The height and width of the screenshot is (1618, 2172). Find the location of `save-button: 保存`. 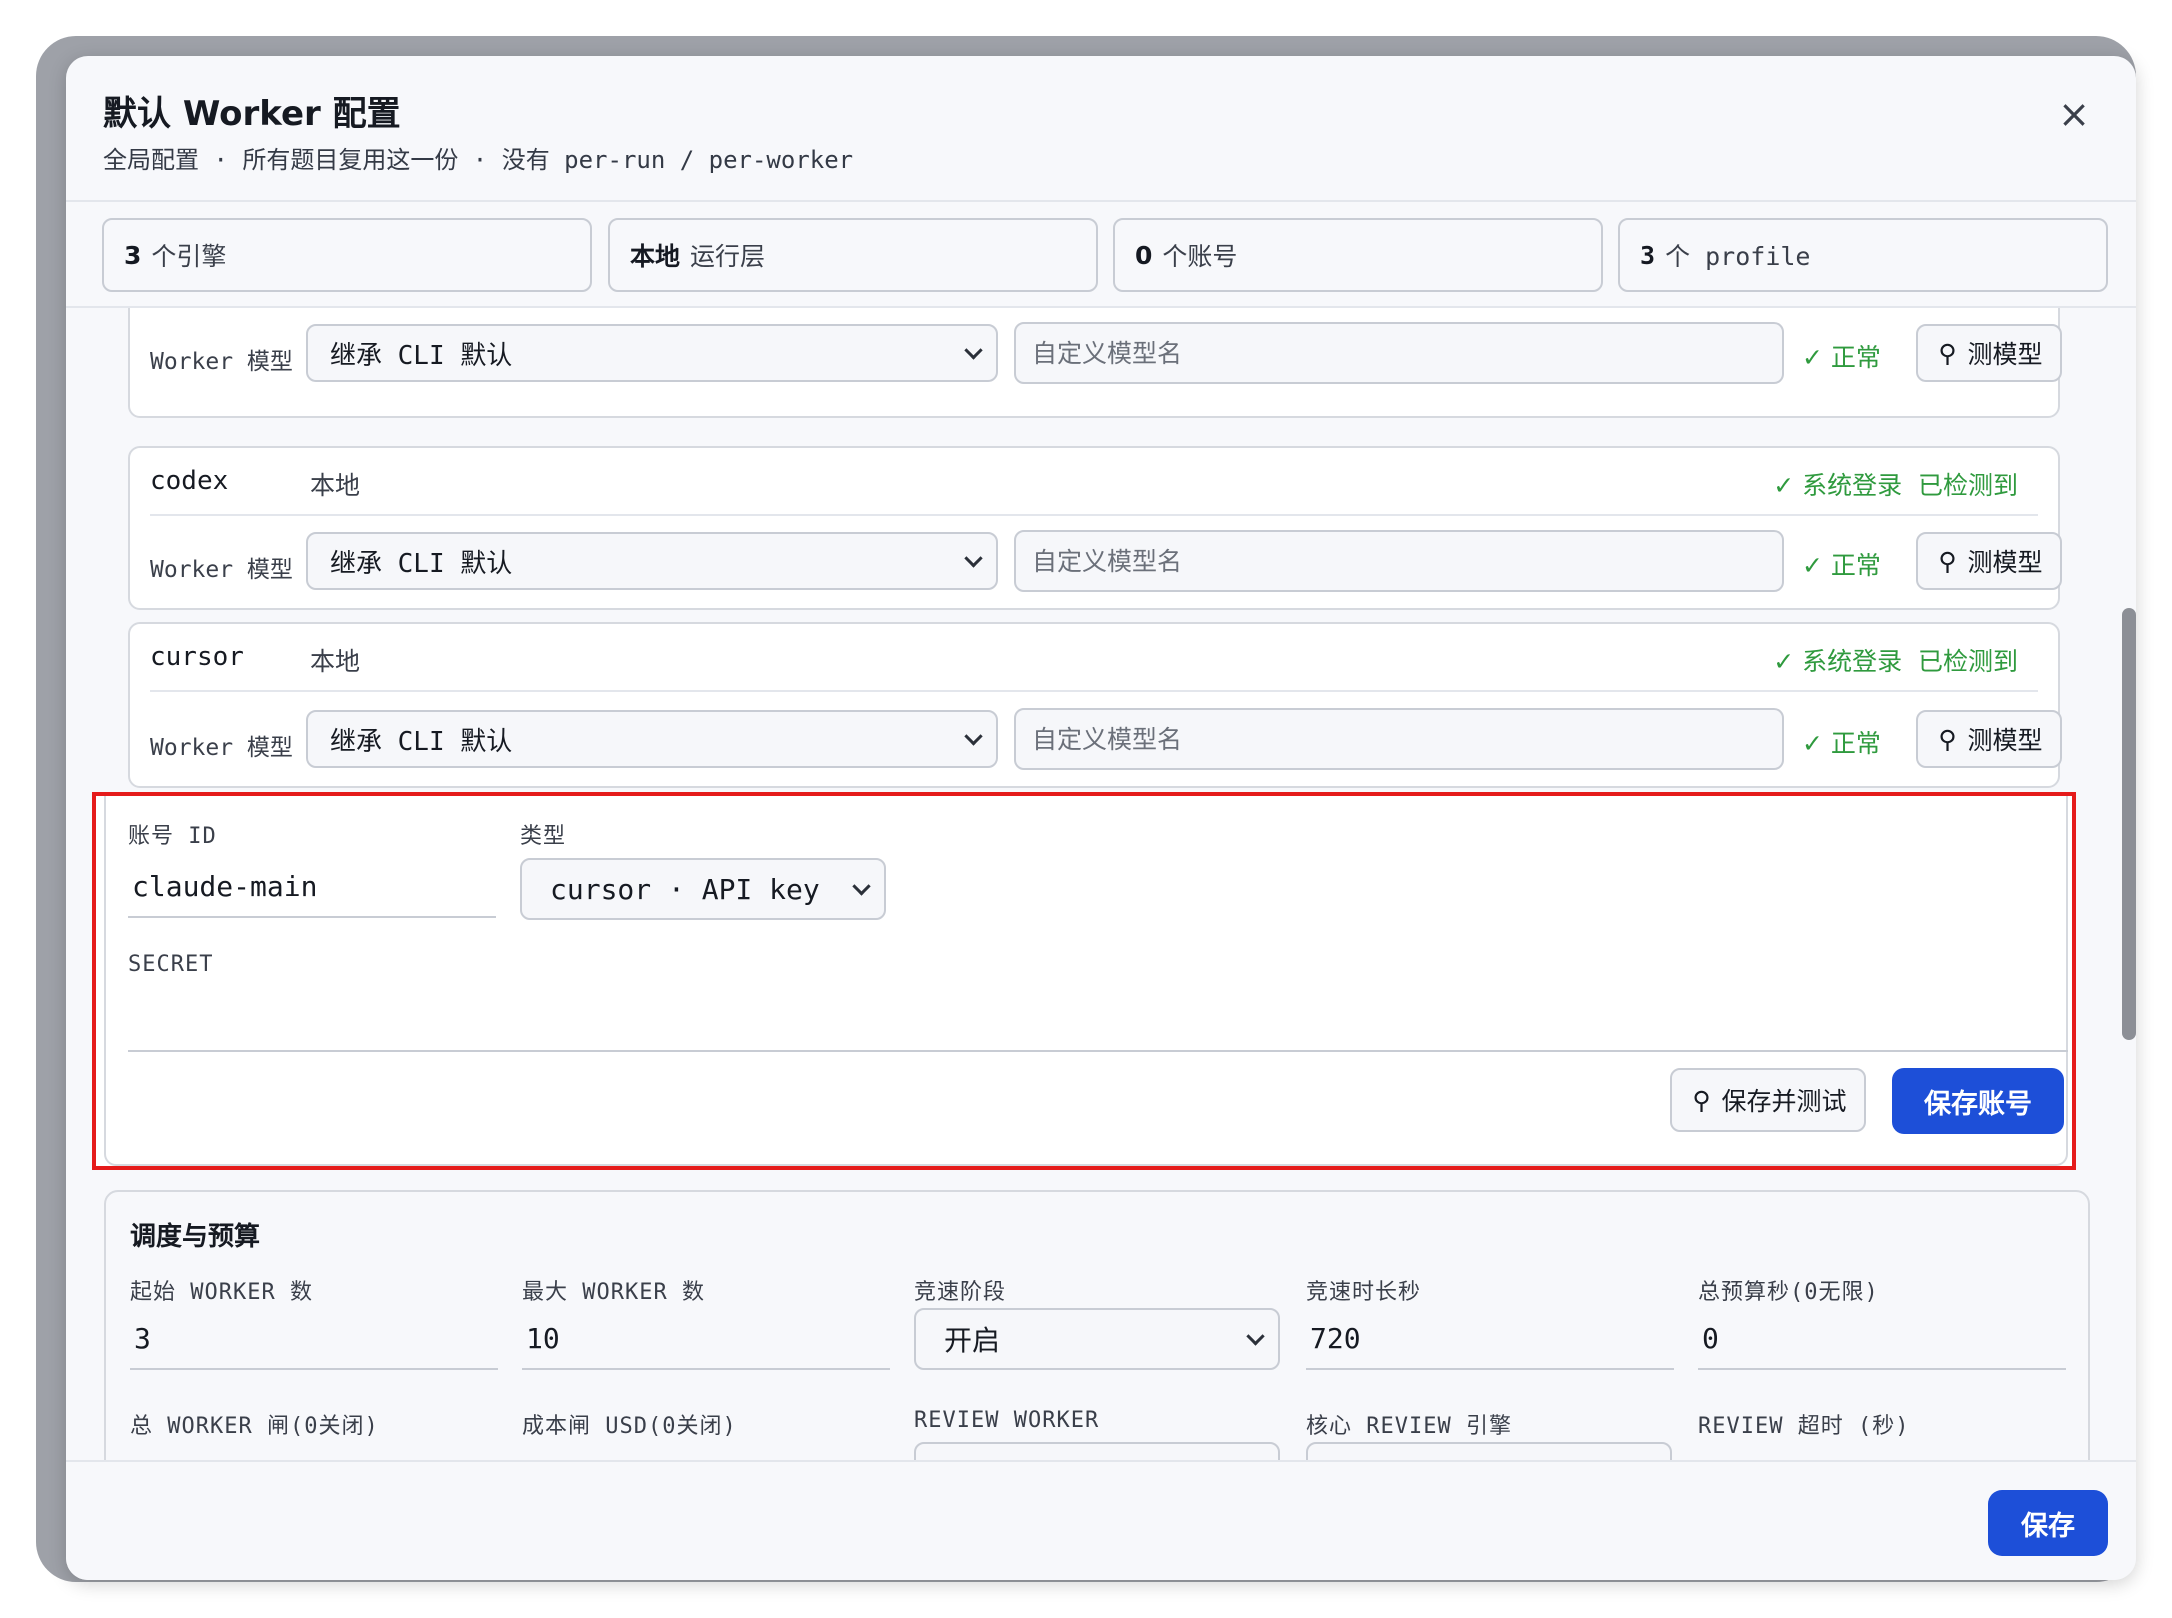

save-button: 保存 is located at coordinates (2048, 1523).